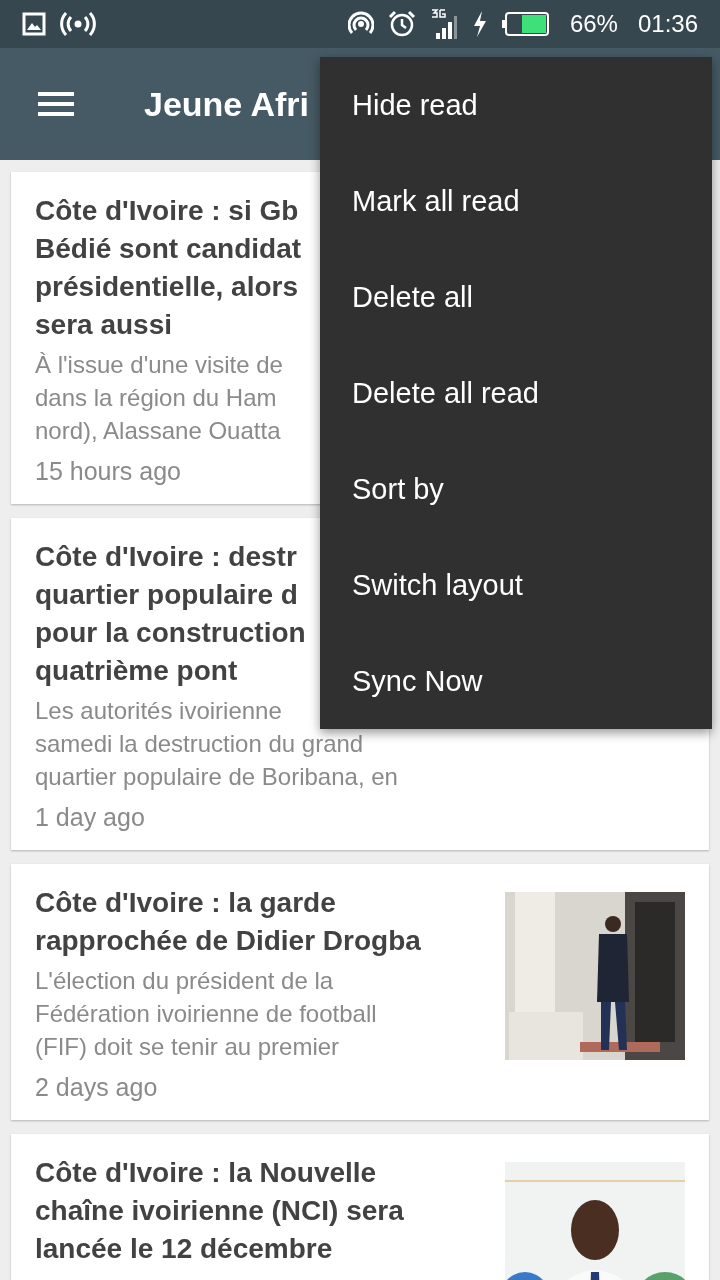  I want to click on article-title: Côte d'Ivoire : la Nouvelle chaîne ivoirienne (NCI) sera lancée le 12 décembre, so click(219, 1211).